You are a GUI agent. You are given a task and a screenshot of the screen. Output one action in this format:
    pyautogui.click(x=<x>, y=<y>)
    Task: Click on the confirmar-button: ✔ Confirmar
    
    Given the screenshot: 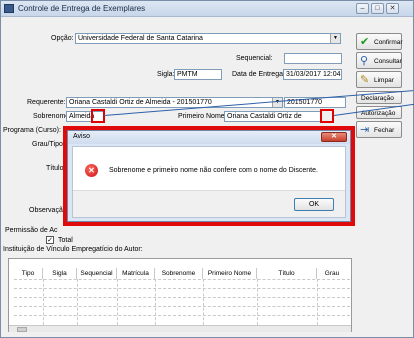 What is the action you would take?
    pyautogui.click(x=379, y=41)
    